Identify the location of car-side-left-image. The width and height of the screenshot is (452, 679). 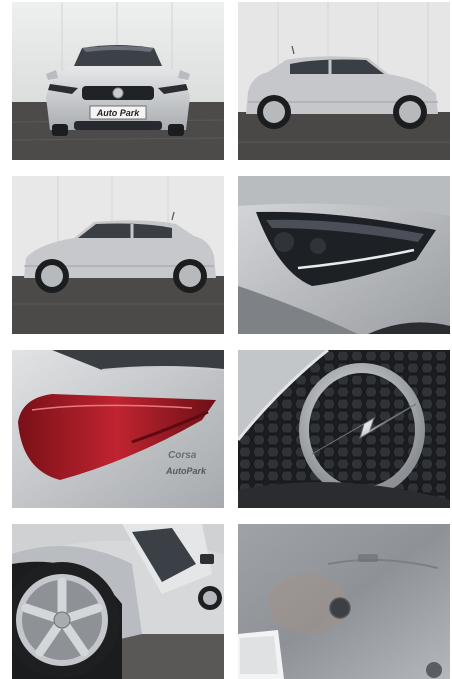
(118, 255).